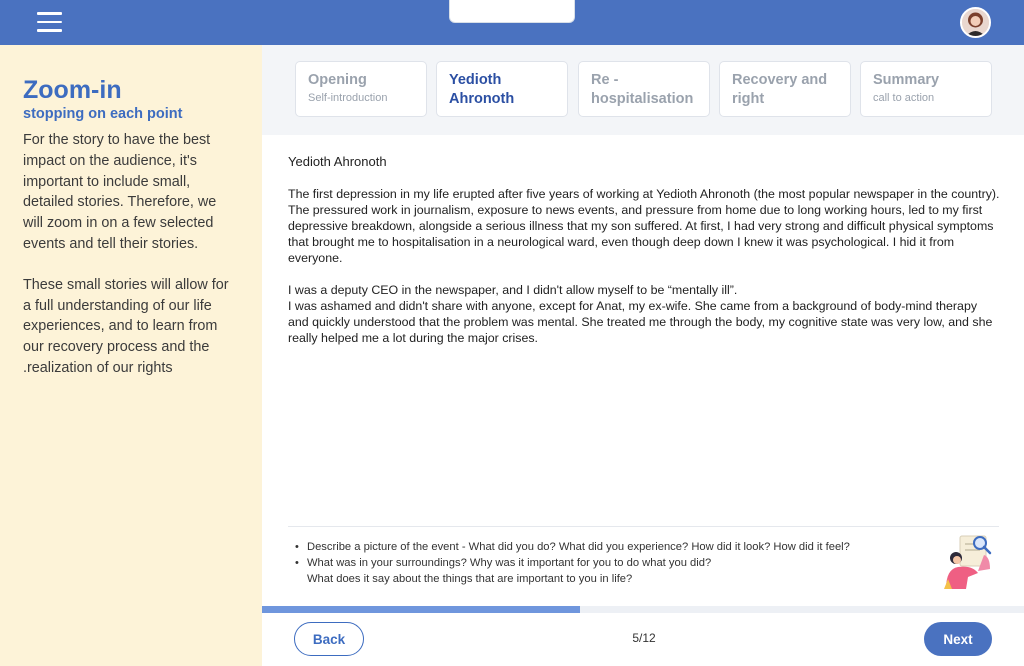  I want to click on hamburger-menu-icon, so click(49, 22).